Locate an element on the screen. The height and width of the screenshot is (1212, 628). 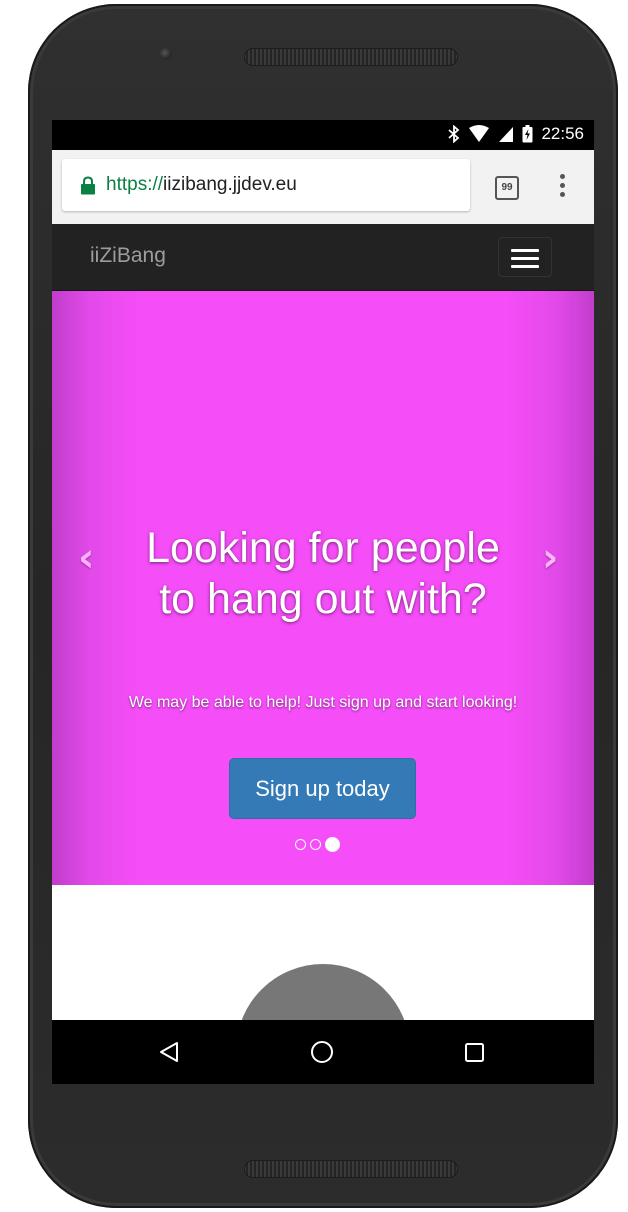
carousel-next-icon: › is located at coordinates (550, 558).